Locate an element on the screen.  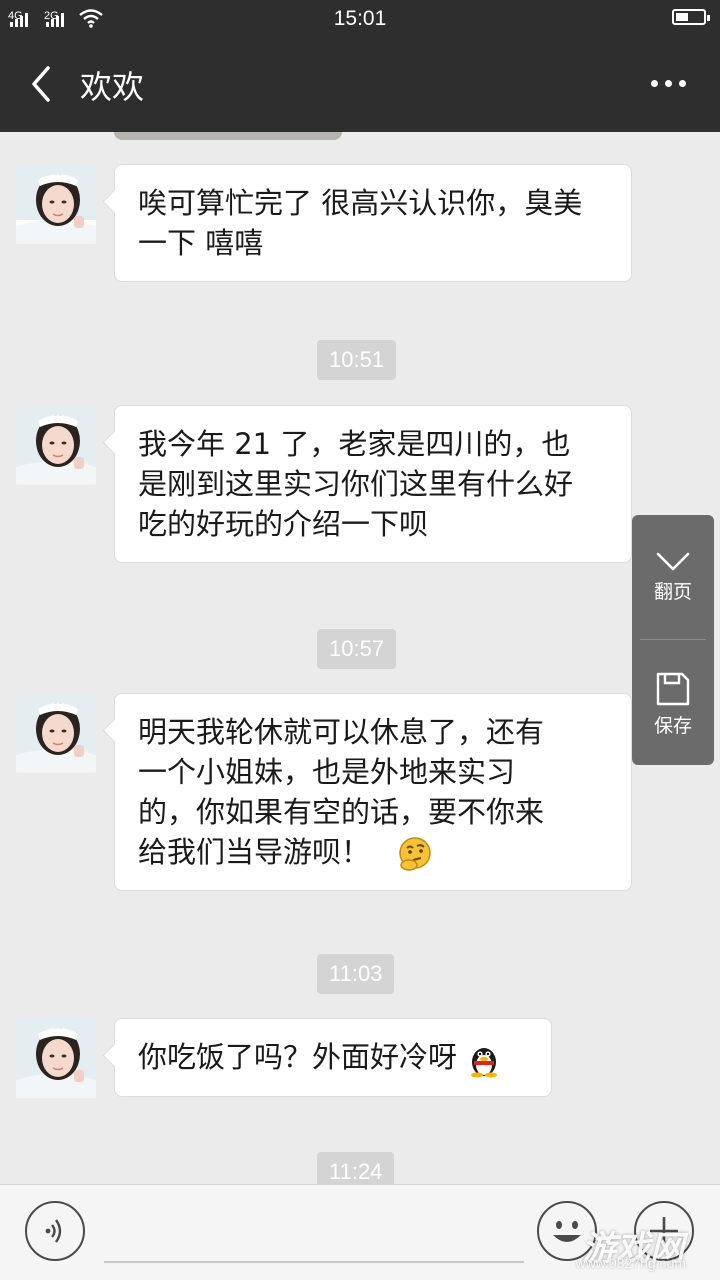
chevron-left-icon is located at coordinates (44, 84).